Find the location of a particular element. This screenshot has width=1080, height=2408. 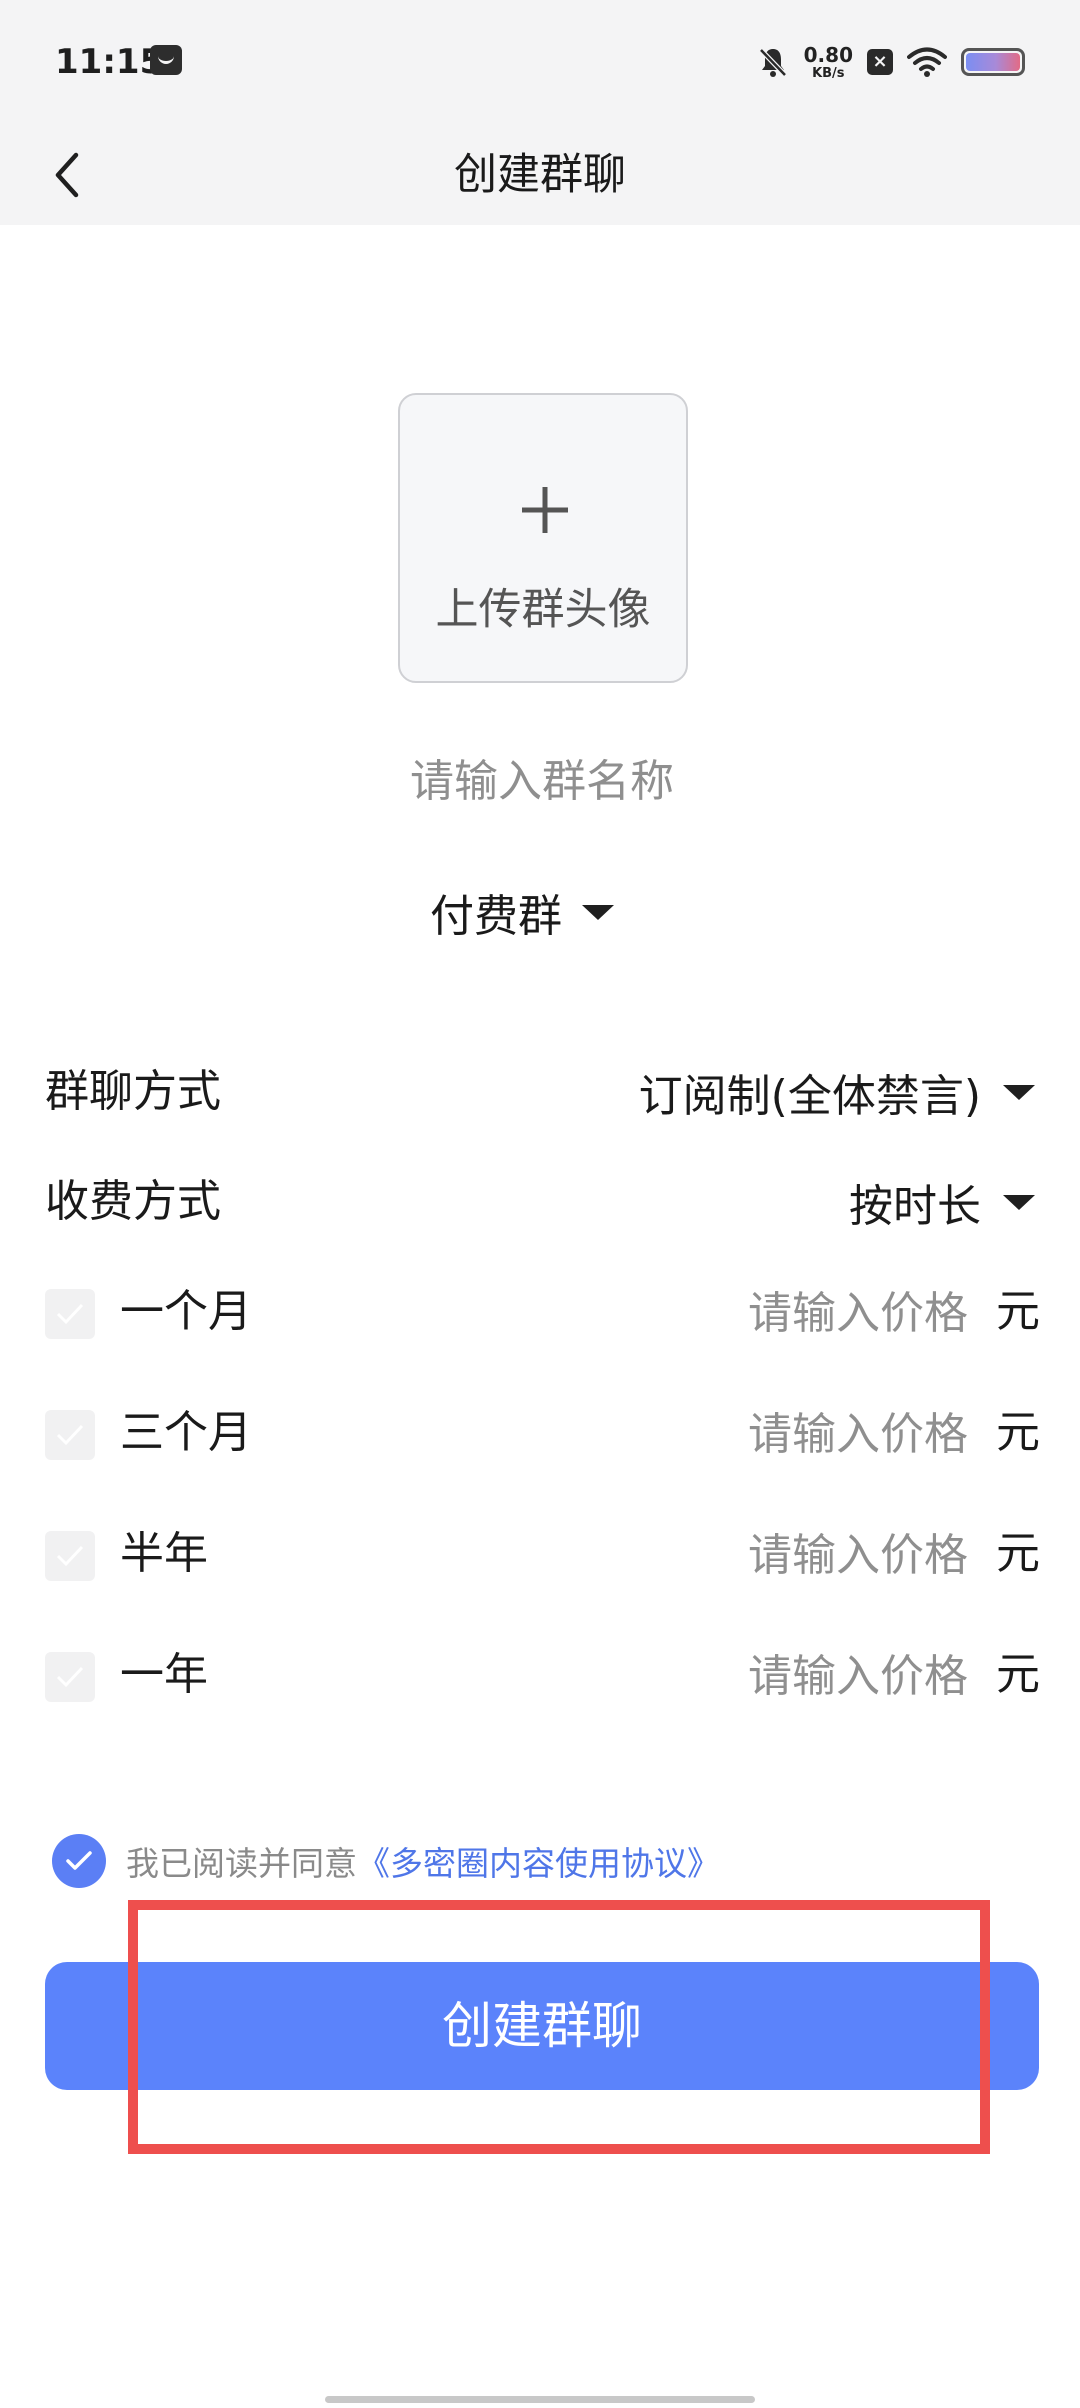

mute-icon is located at coordinates (772, 62).